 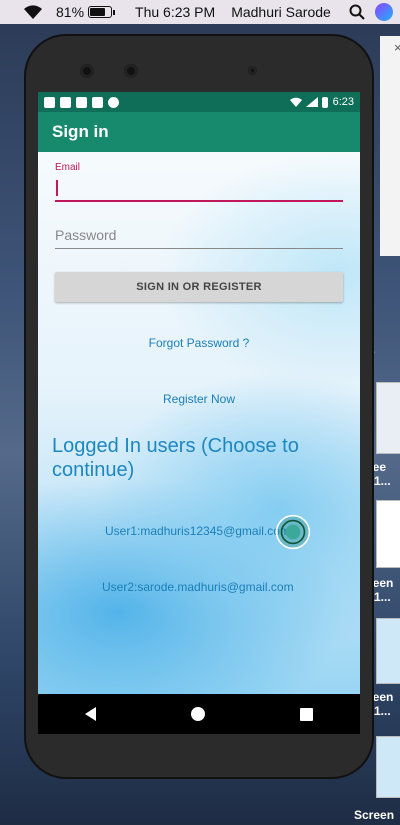 I want to click on recent-apps-icon, so click(x=306, y=714).